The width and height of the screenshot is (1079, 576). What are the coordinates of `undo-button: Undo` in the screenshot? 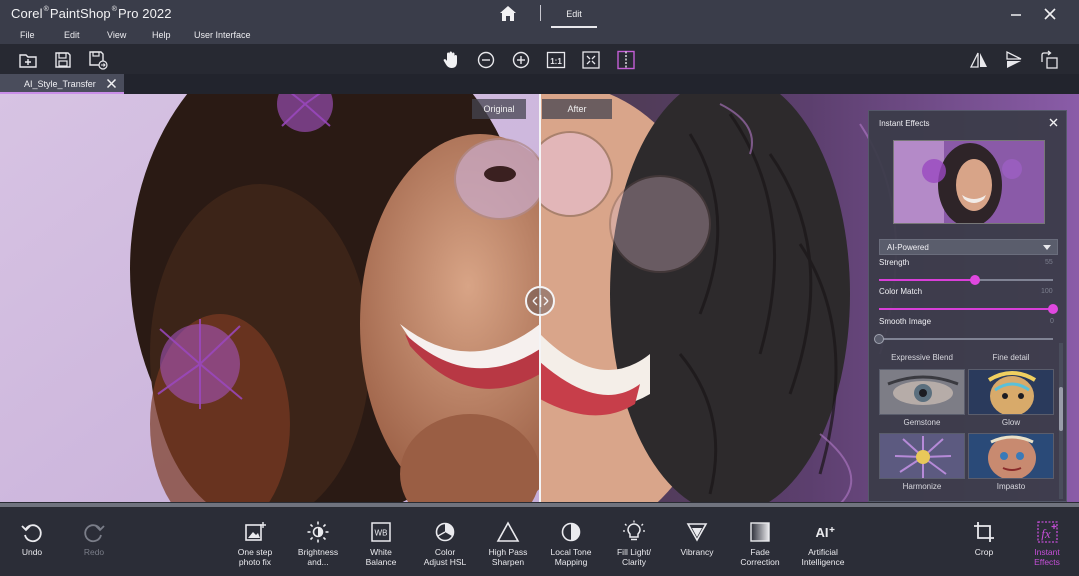 It's located at (32, 546).